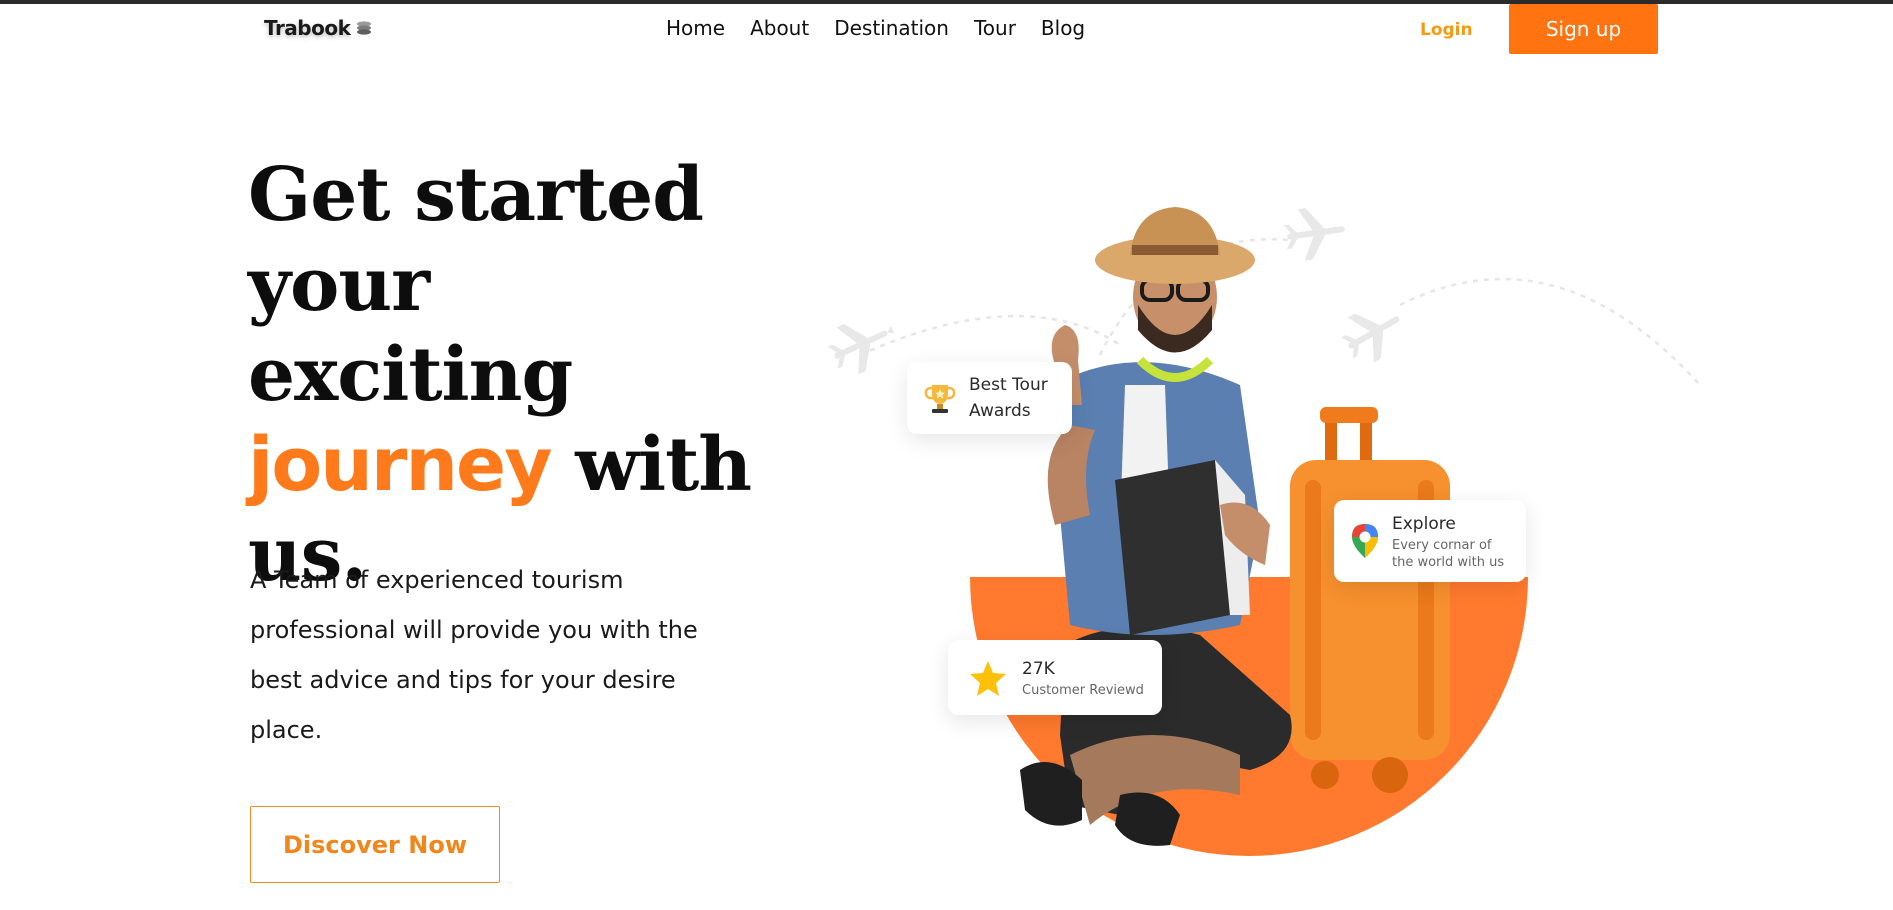  What do you see at coordinates (307, 28) in the screenshot?
I see `brand-name: Trabook` at bounding box center [307, 28].